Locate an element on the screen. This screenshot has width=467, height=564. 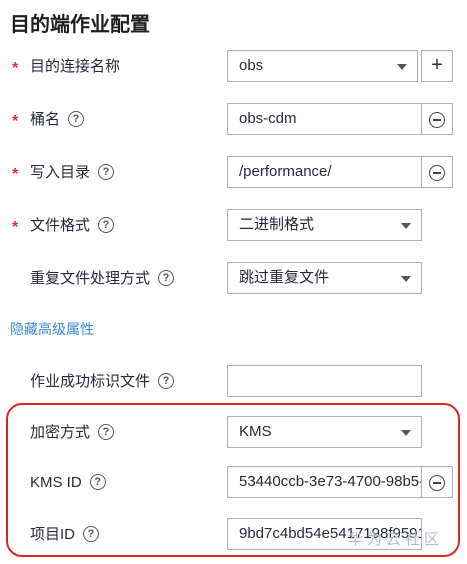
kms-id-label: KMS ID? is located at coordinates (68, 483).